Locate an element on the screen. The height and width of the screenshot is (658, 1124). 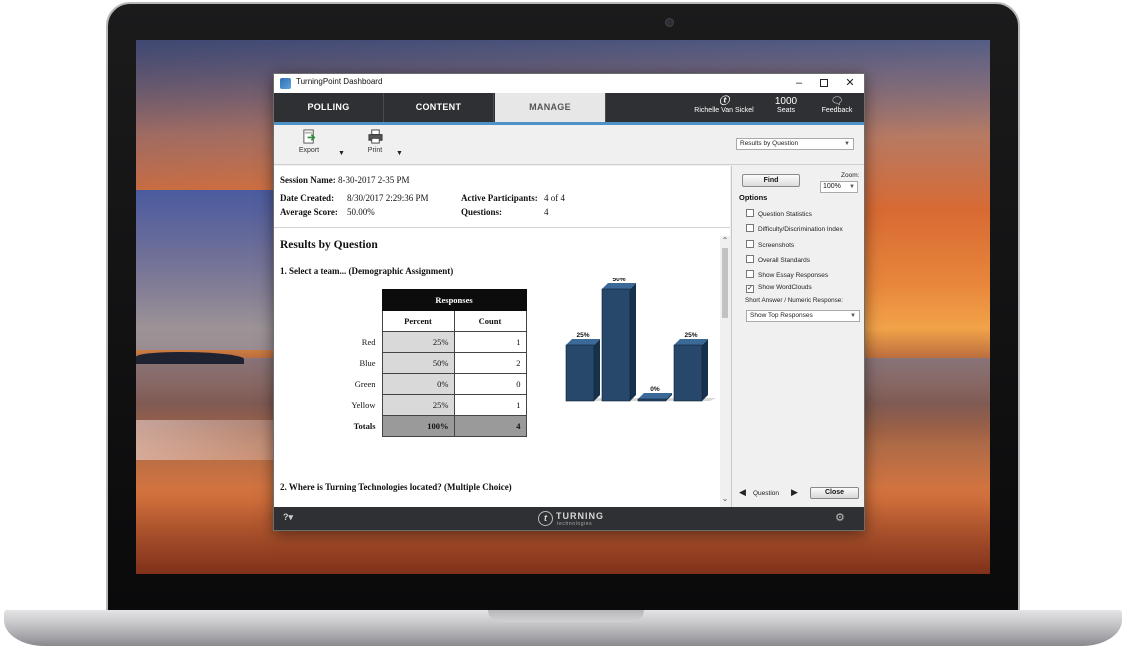
report-scrollbar: ⌃ ⌄ is located at coordinates (725, 371).